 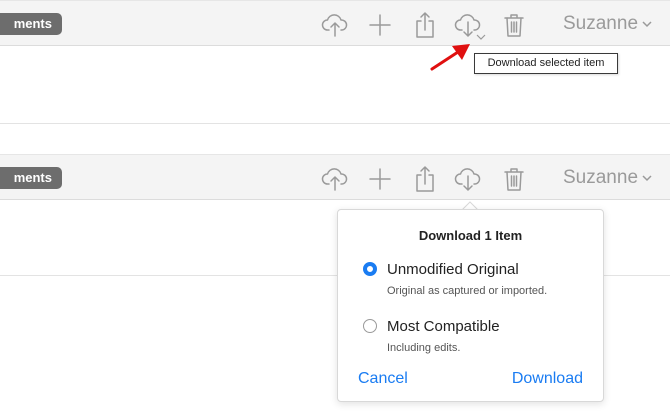 I want to click on cancel-button: Cancel, so click(x=383, y=379).